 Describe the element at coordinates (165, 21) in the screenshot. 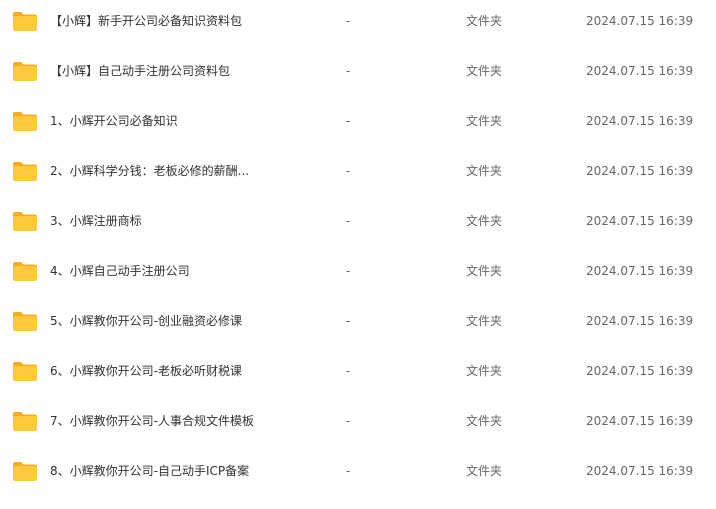

I see `file-name: 【小辉】新手开公司必备知识资料包` at that location.